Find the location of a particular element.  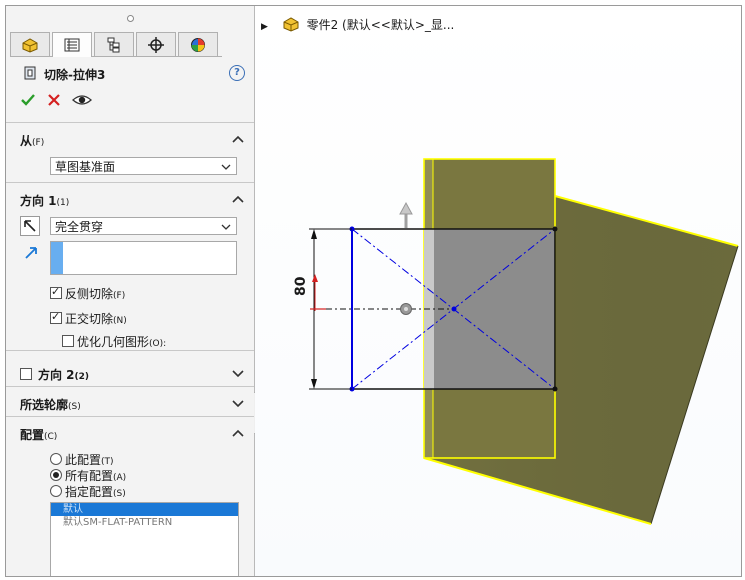

origin-arrow is located at coordinates (315, 278).